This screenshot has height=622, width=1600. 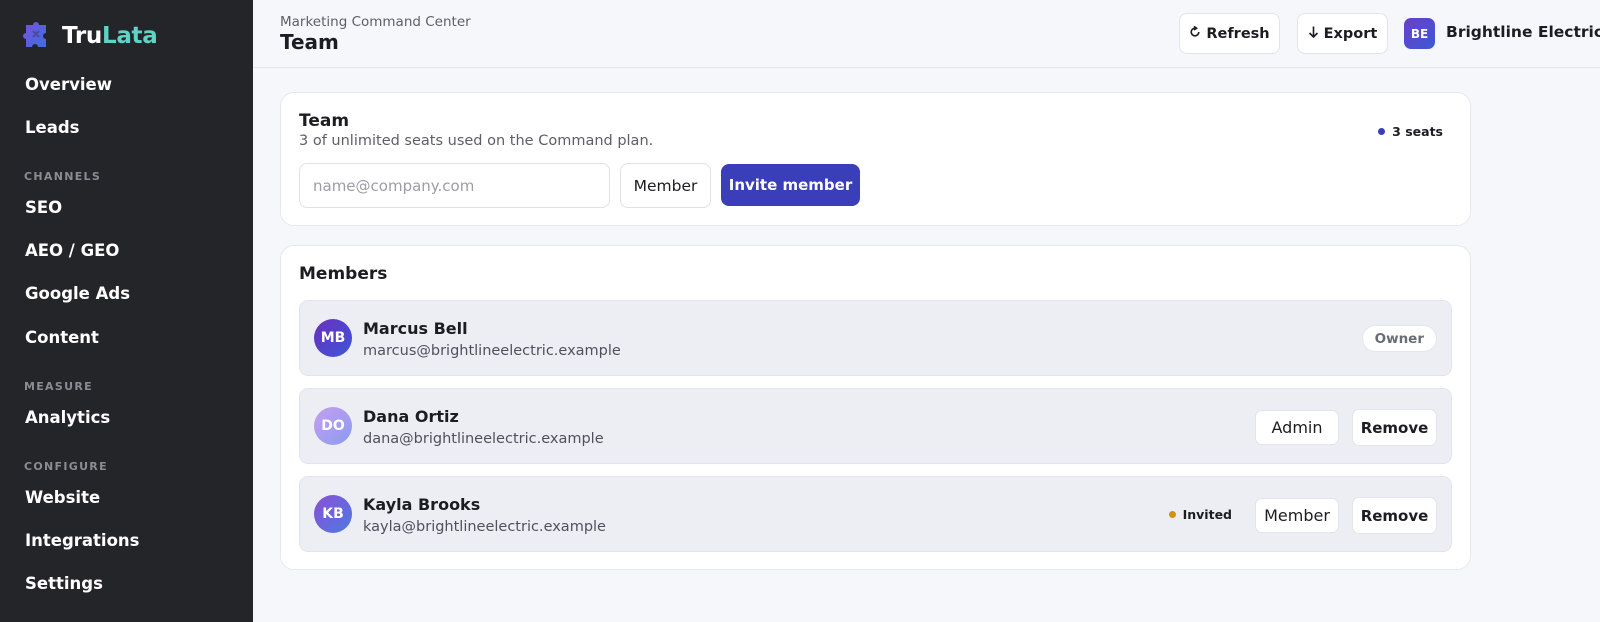 What do you see at coordinates (129, 36) in the screenshot?
I see `brand-name-part2: Lata` at bounding box center [129, 36].